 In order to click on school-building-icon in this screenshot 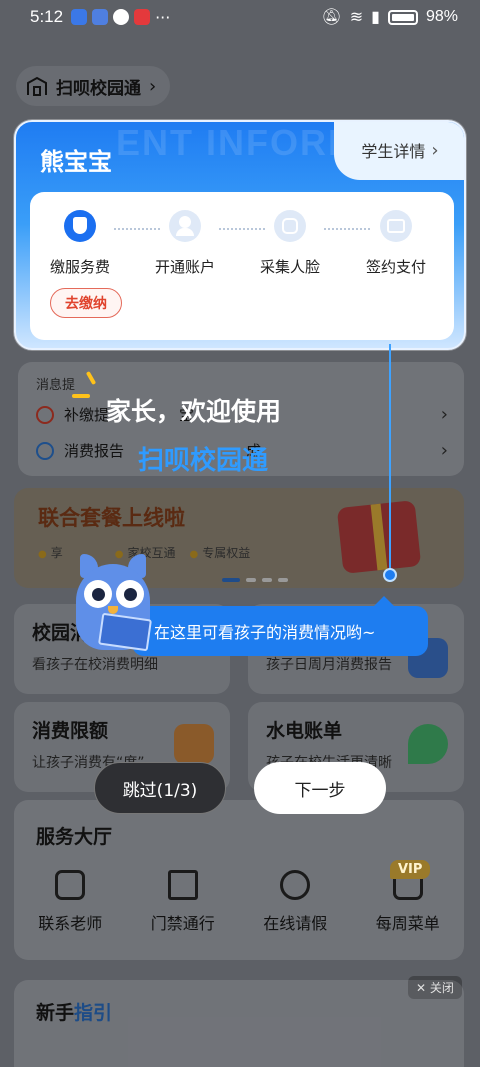, I will do `click(37, 86)`.